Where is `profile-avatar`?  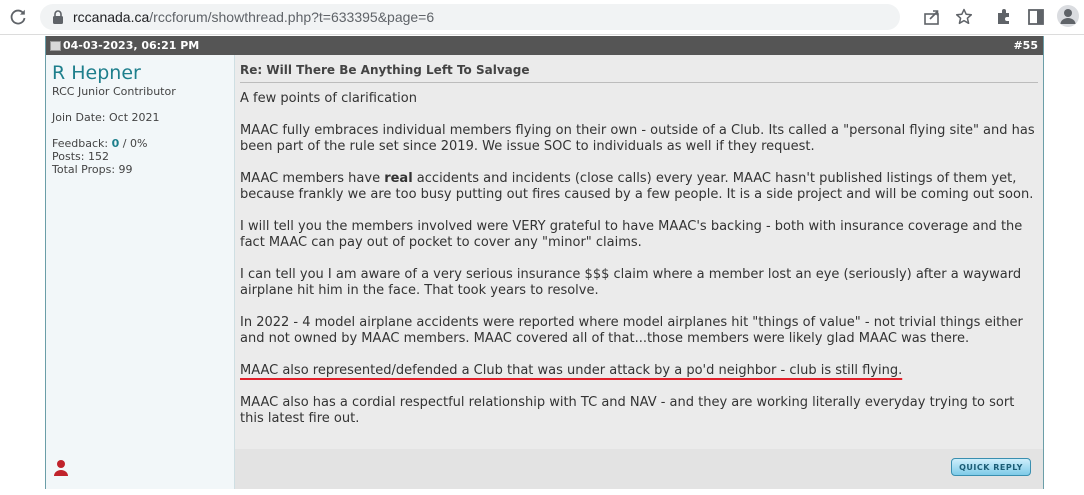 profile-avatar is located at coordinates (1068, 16).